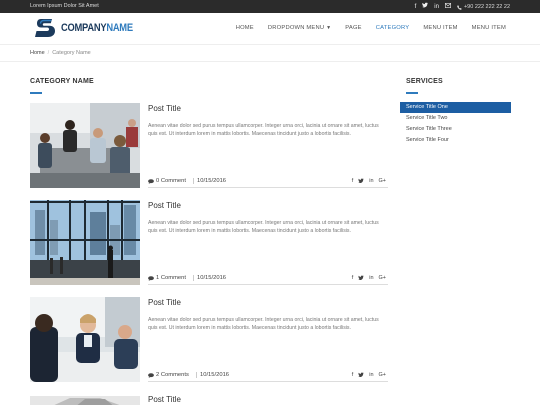 The image size is (540, 405). Describe the element at coordinates (45, 28) in the screenshot. I see `logo-s-icon` at that location.